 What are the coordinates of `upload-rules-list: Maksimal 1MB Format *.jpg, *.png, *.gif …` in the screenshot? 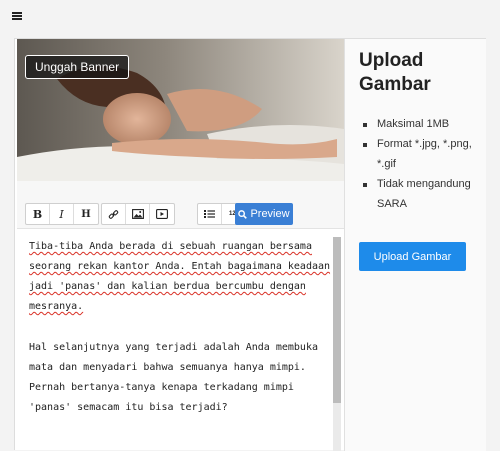 It's located at (422, 164).